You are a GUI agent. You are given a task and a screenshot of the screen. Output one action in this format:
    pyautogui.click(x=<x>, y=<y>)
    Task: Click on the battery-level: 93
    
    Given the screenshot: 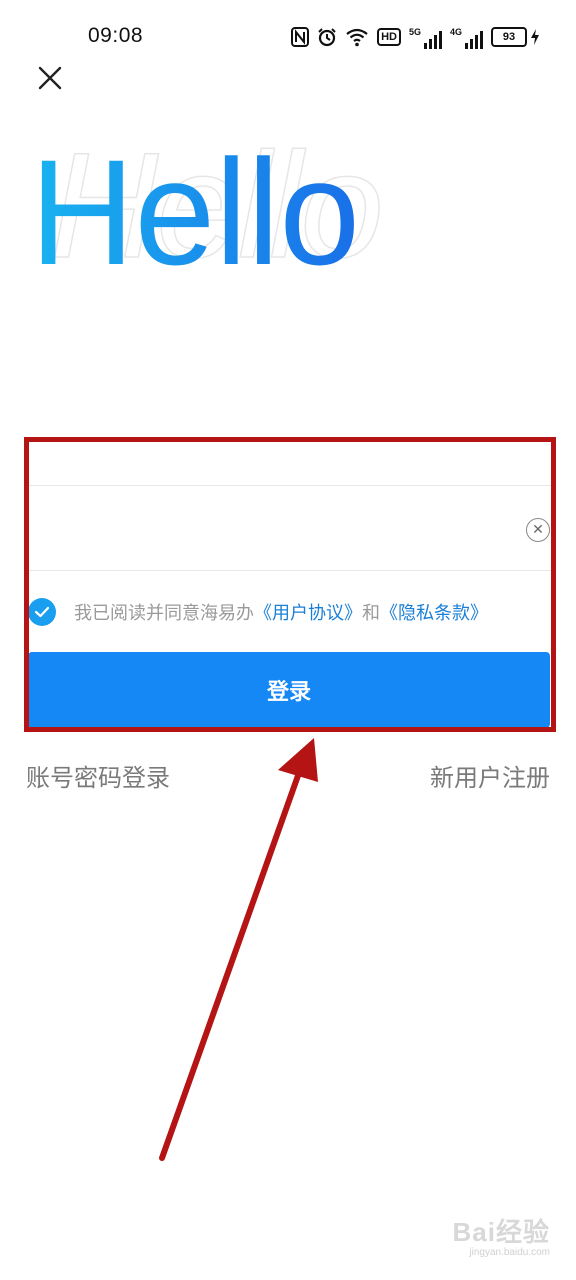 What is the action you would take?
    pyautogui.click(x=509, y=37)
    